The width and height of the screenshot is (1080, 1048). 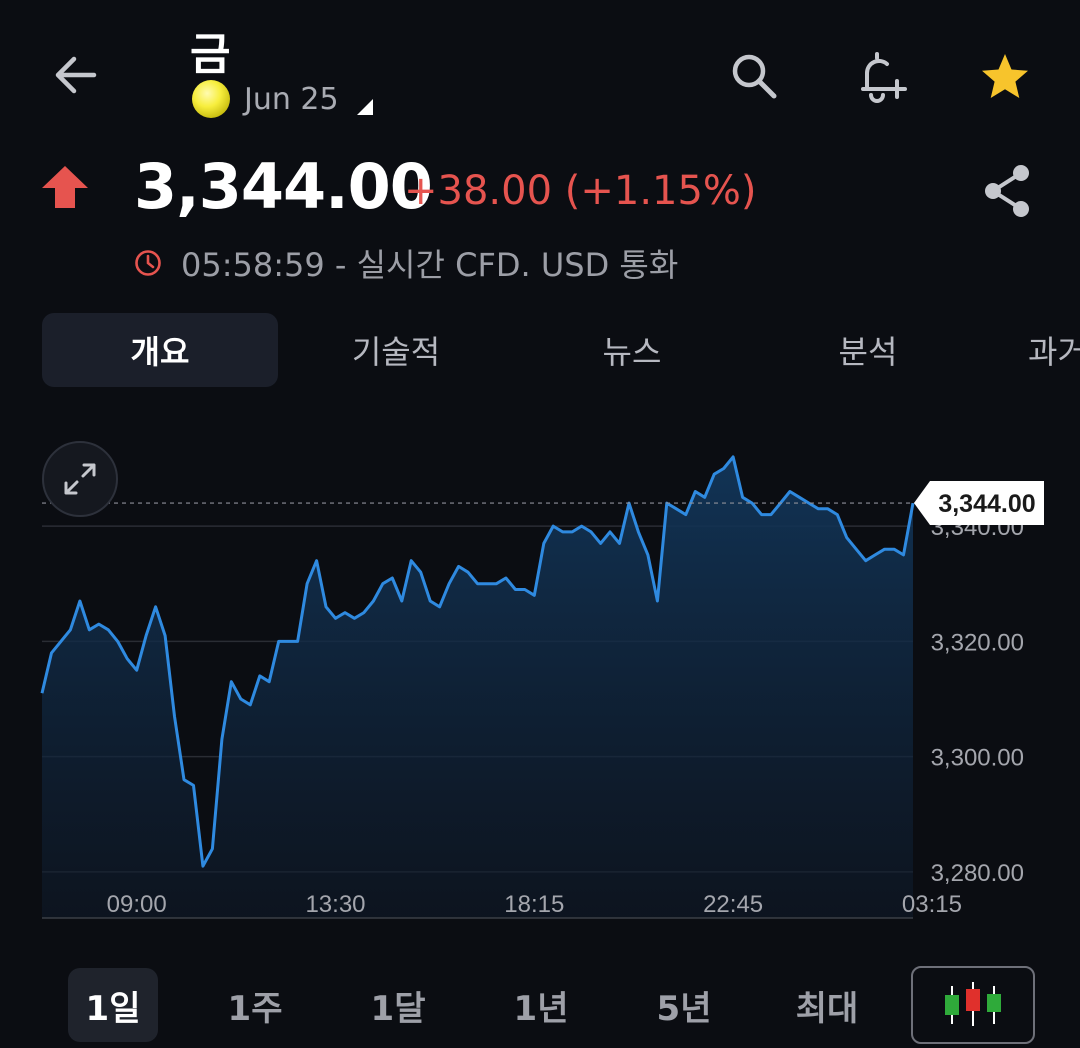 I want to click on tab-history: 과거, so click(x=1033, y=350).